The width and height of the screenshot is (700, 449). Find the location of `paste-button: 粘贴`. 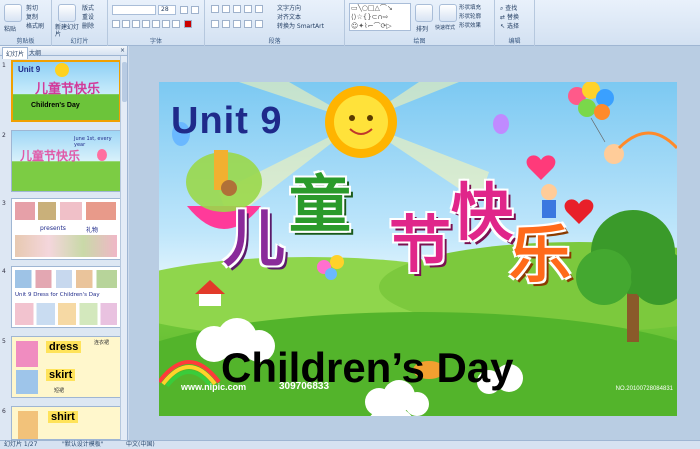

paste-button: 粘贴 is located at coordinates (10, 28).